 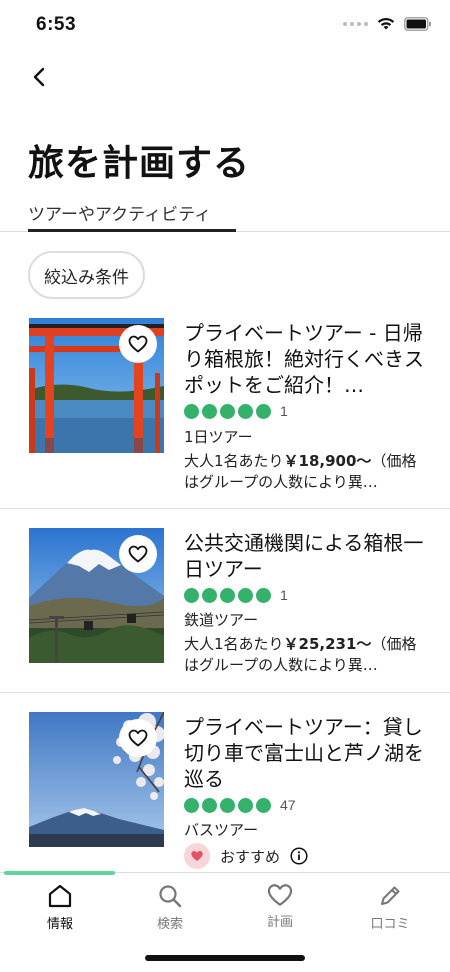 I want to click on recommend-heart-icon, so click(x=197, y=856).